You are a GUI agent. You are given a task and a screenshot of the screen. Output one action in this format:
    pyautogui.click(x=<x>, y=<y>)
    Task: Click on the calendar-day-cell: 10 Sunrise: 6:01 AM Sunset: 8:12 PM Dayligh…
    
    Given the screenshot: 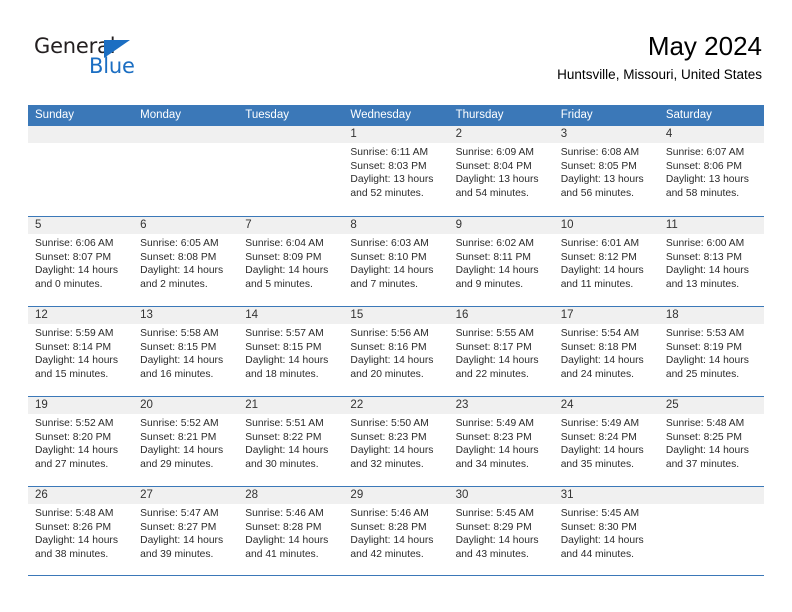 What is the action you would take?
    pyautogui.click(x=606, y=261)
    